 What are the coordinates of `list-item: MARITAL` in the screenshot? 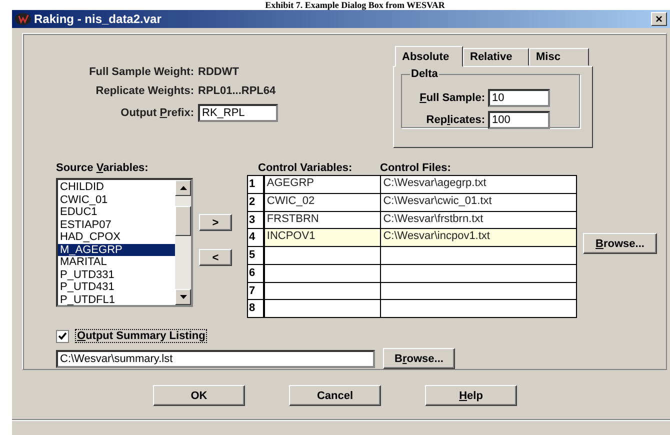 It's located at (116, 262).